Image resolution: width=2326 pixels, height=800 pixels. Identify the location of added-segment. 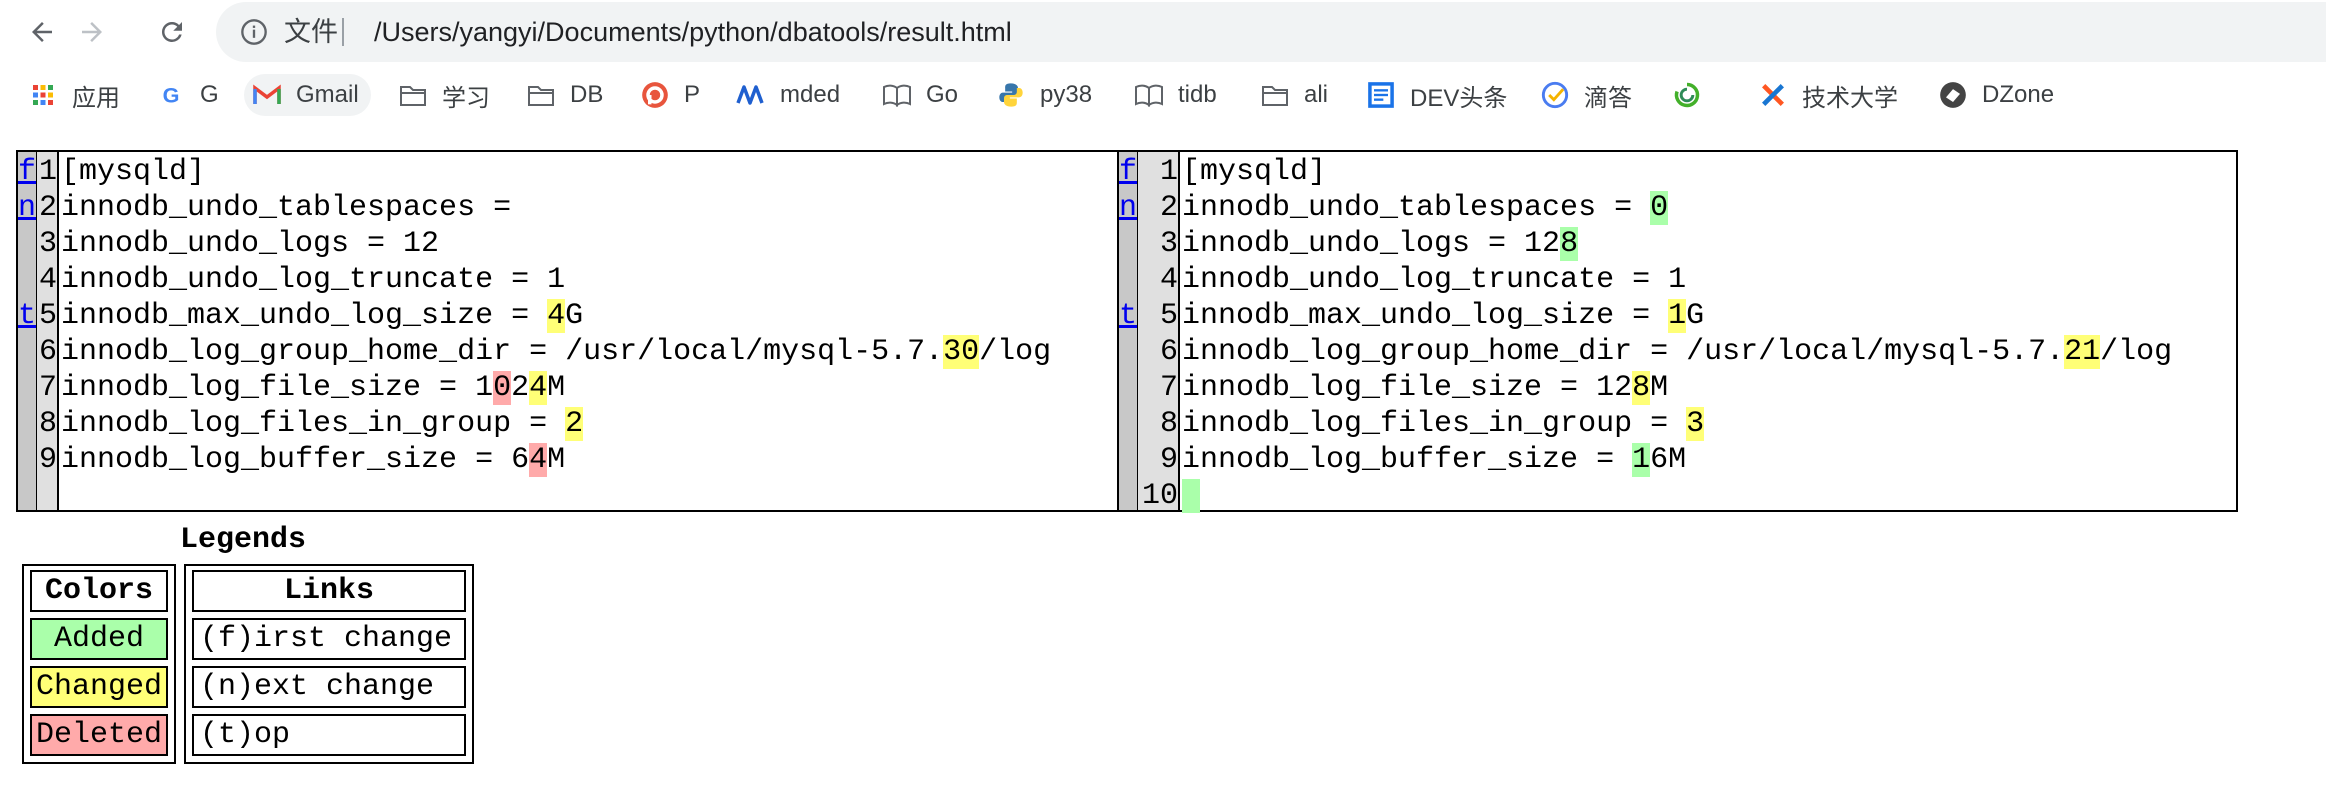
(1191, 496).